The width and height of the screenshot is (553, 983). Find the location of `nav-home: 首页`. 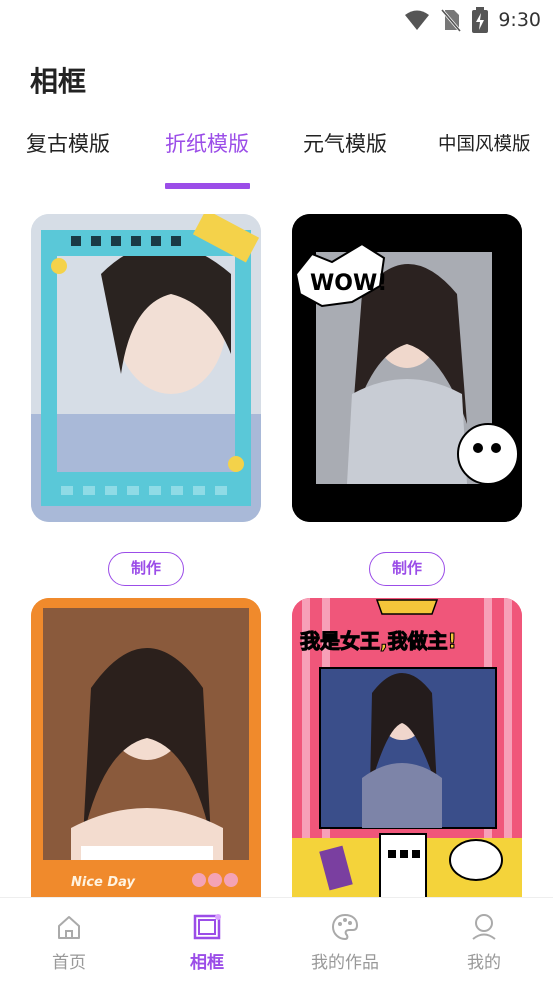

nav-home: 首页 is located at coordinates (69, 942).